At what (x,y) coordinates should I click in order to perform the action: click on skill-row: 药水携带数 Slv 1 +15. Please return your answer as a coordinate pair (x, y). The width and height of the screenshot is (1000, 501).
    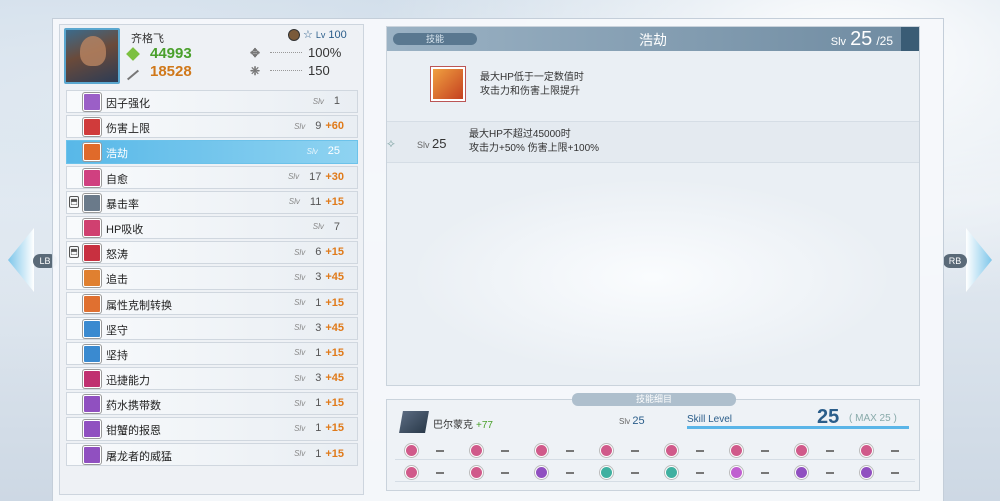
    Looking at the image, I should click on (212, 403).